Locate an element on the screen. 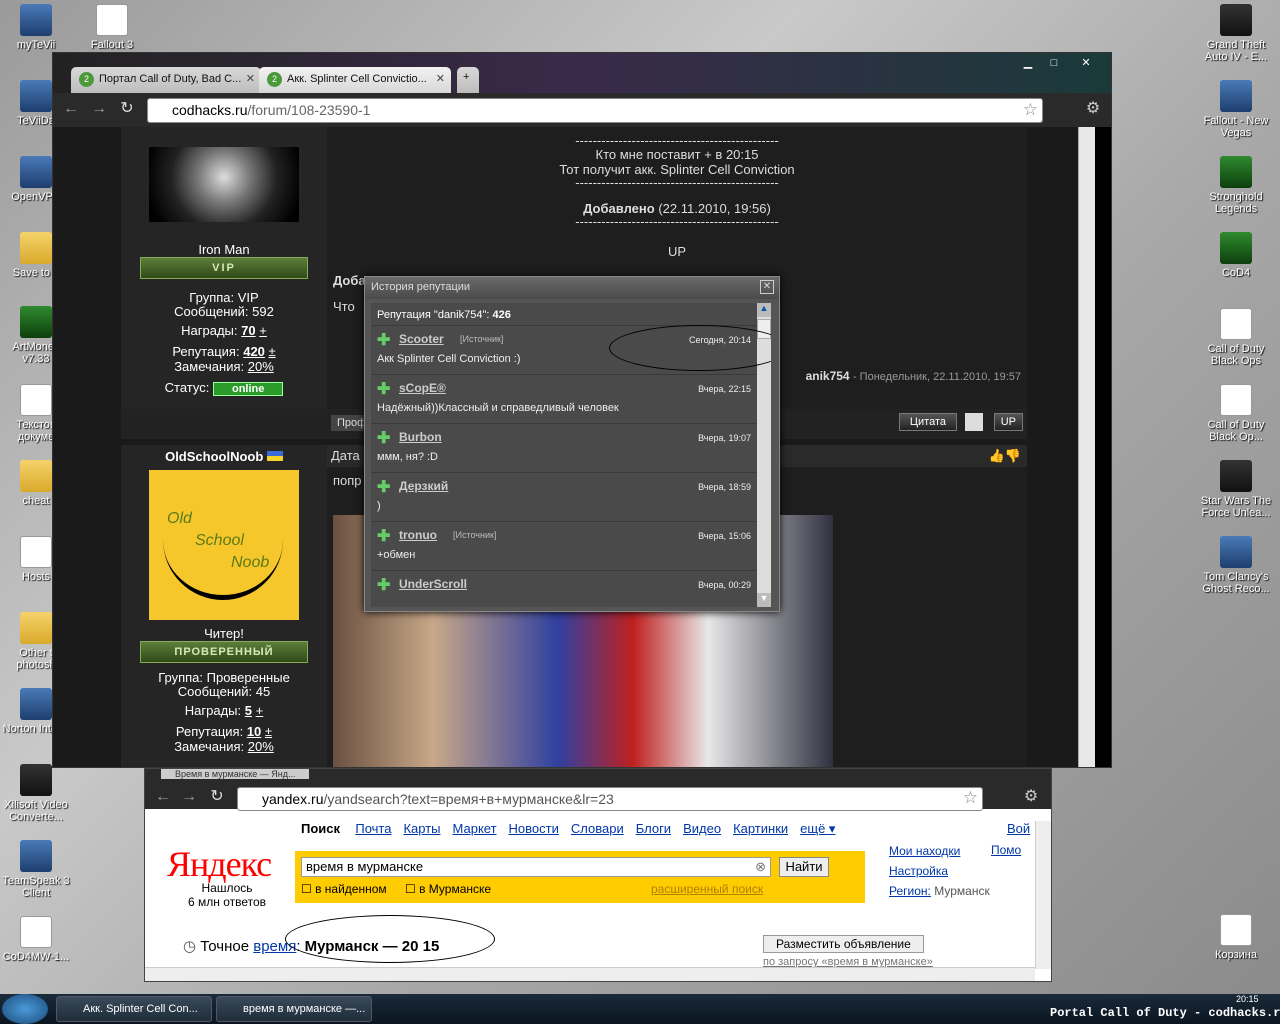 Image resolution: width=1280 pixels, height=1024 pixels. minimize-button: ▁ is located at coordinates (1028, 63).